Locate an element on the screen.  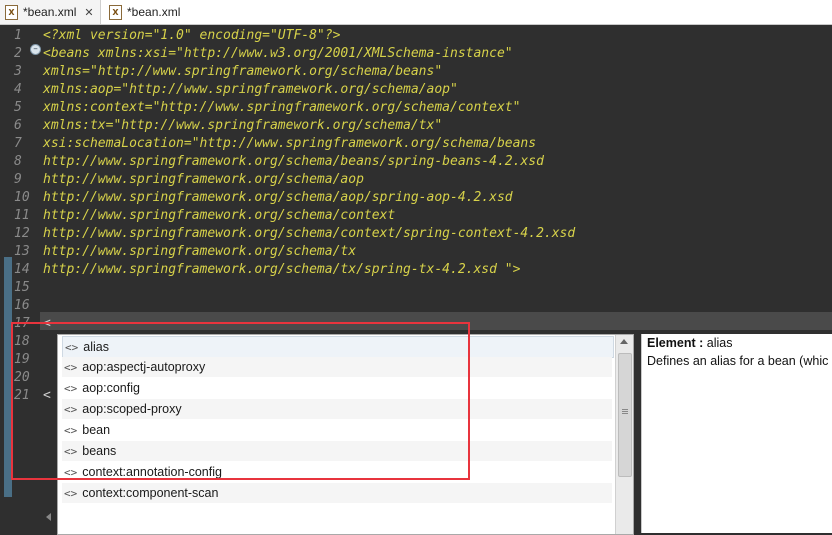
editor-tab-bar: X *bean.xml ✕ X *bean.xml is located at coordinates (416, 12).